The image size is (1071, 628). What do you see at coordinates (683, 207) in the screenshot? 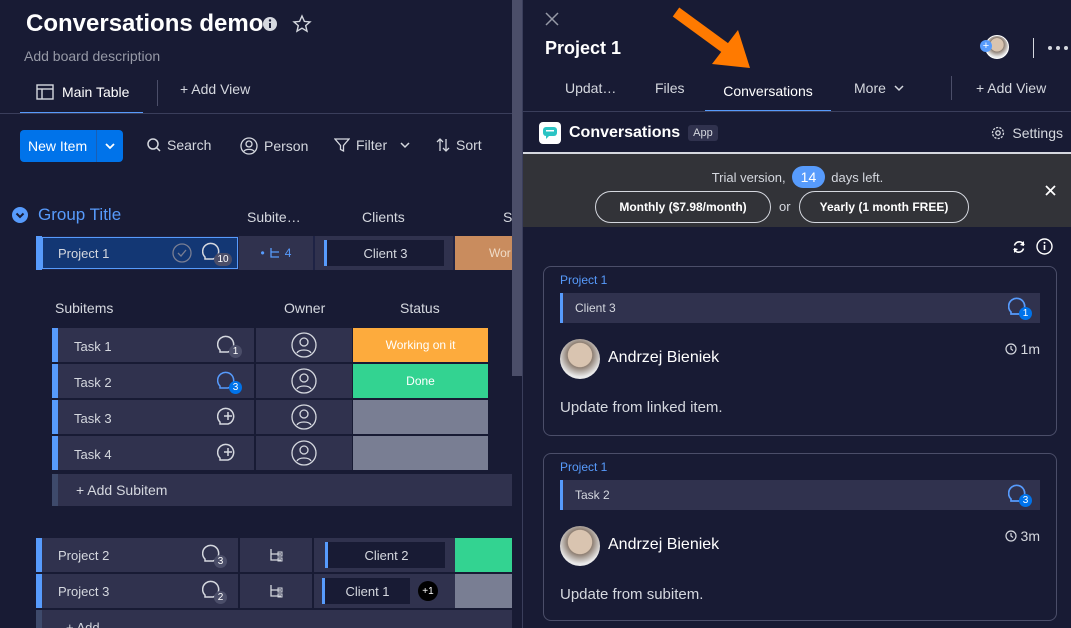
I see `monthly-plan-button: Monthly ($7.98/month)` at bounding box center [683, 207].